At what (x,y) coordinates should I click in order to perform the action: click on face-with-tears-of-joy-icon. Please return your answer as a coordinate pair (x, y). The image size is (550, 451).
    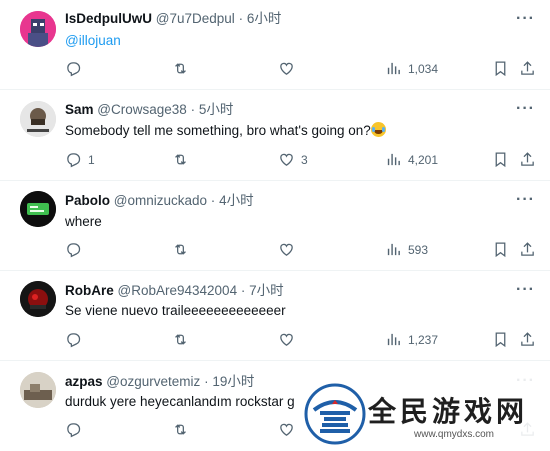
    Looking at the image, I should click on (378, 129).